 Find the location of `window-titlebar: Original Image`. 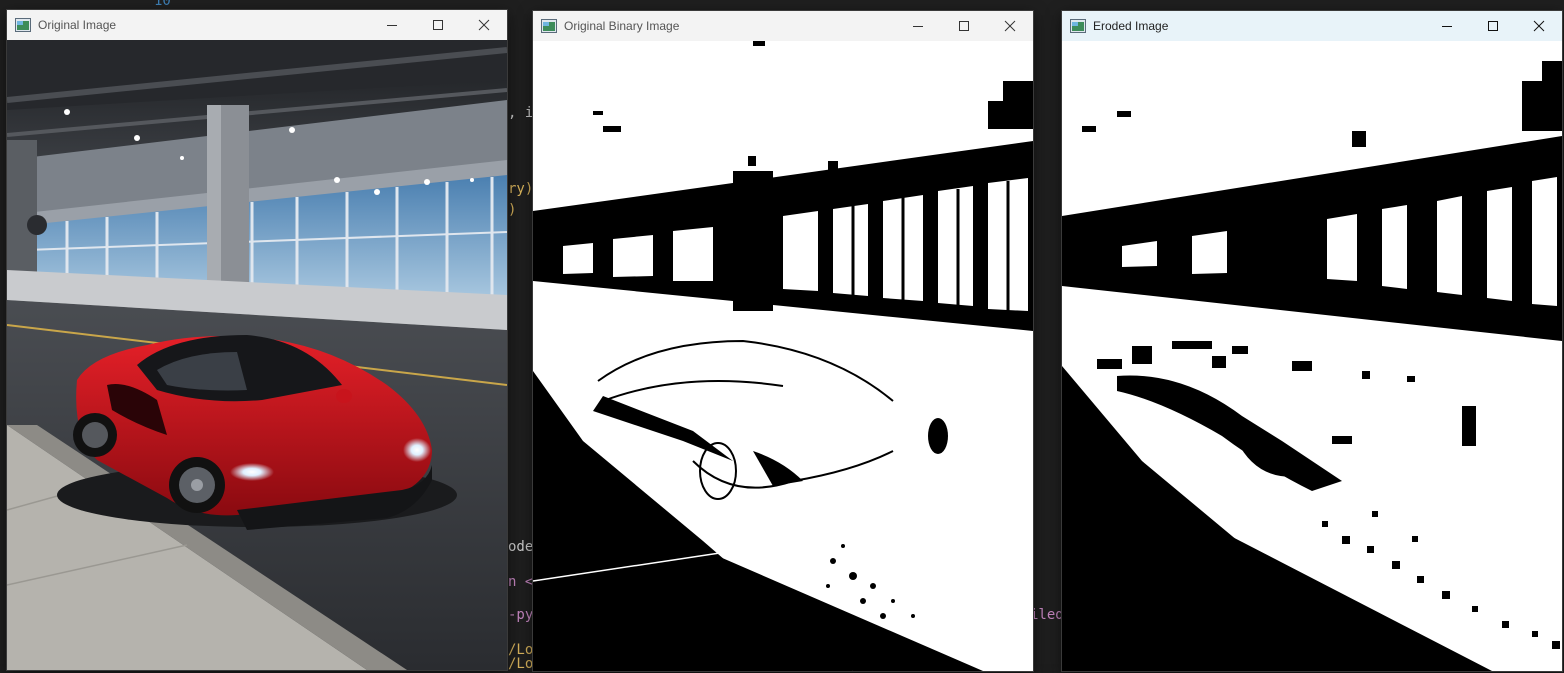

window-titlebar: Original Image is located at coordinates (257, 25).